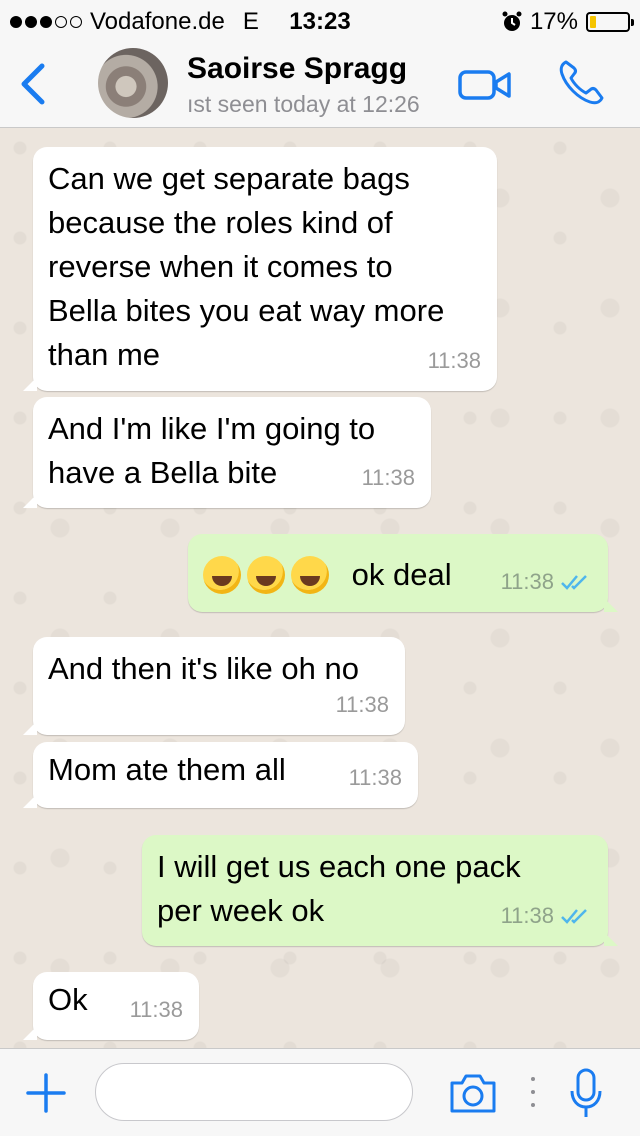 Image resolution: width=640 pixels, height=1136 pixels. Describe the element at coordinates (581, 83) in the screenshot. I see `phone-icon` at that location.